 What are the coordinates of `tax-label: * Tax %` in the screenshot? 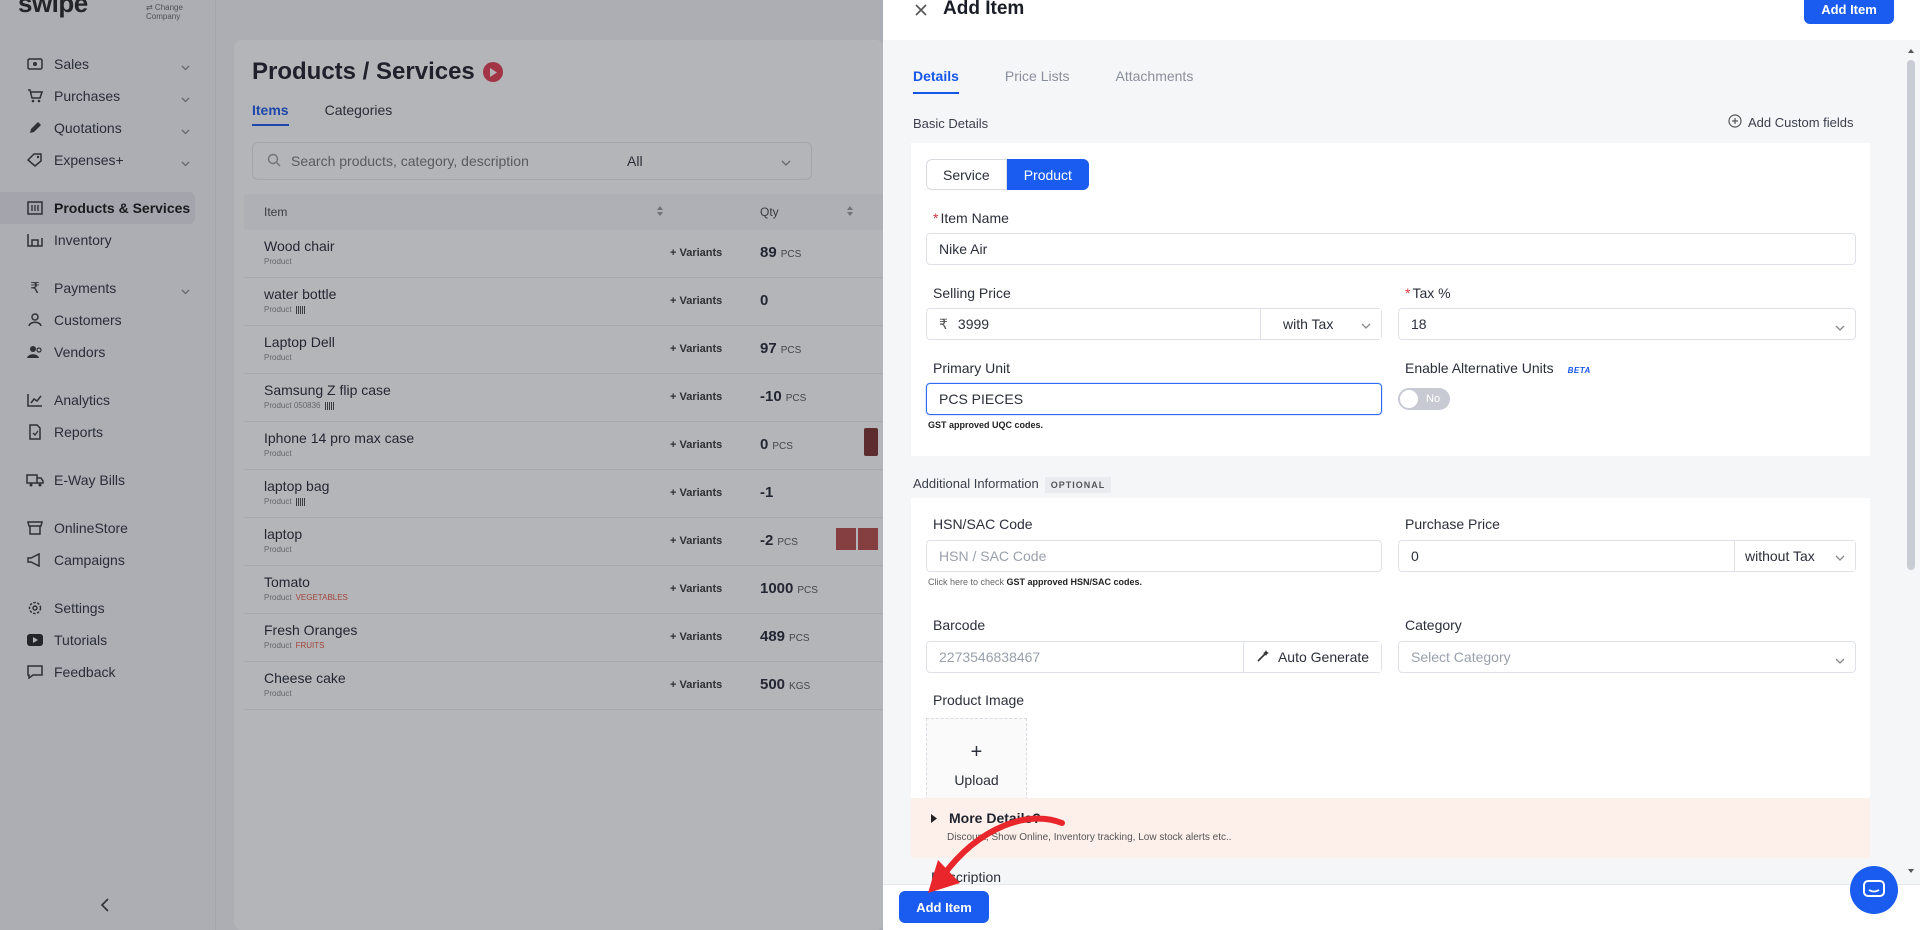 It's located at (1428, 293).